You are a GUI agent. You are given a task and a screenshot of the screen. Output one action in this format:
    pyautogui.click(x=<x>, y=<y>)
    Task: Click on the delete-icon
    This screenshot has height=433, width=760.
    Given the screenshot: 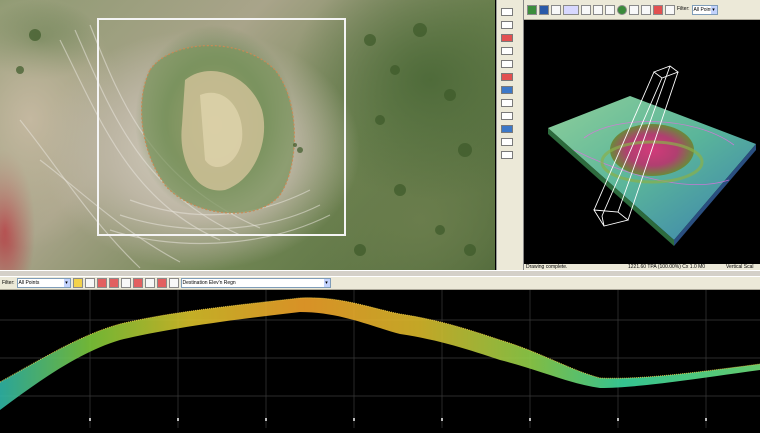 What is the action you would take?
    pyautogui.click(x=658, y=9)
    